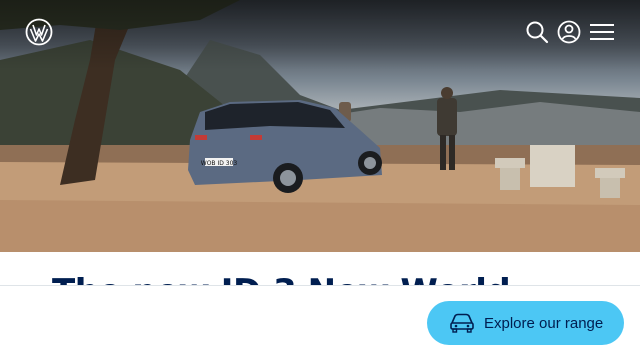 The height and width of the screenshot is (360, 640). I want to click on search-icon, so click(537, 32).